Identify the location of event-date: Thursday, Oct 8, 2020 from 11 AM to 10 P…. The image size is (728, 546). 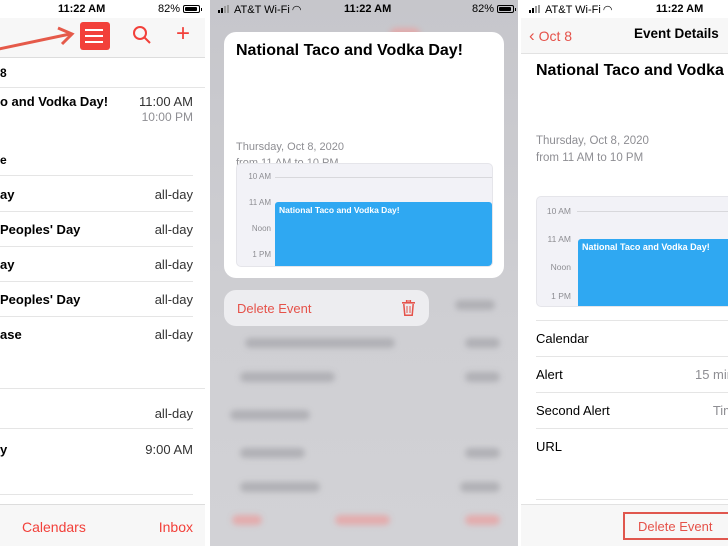
(592, 149).